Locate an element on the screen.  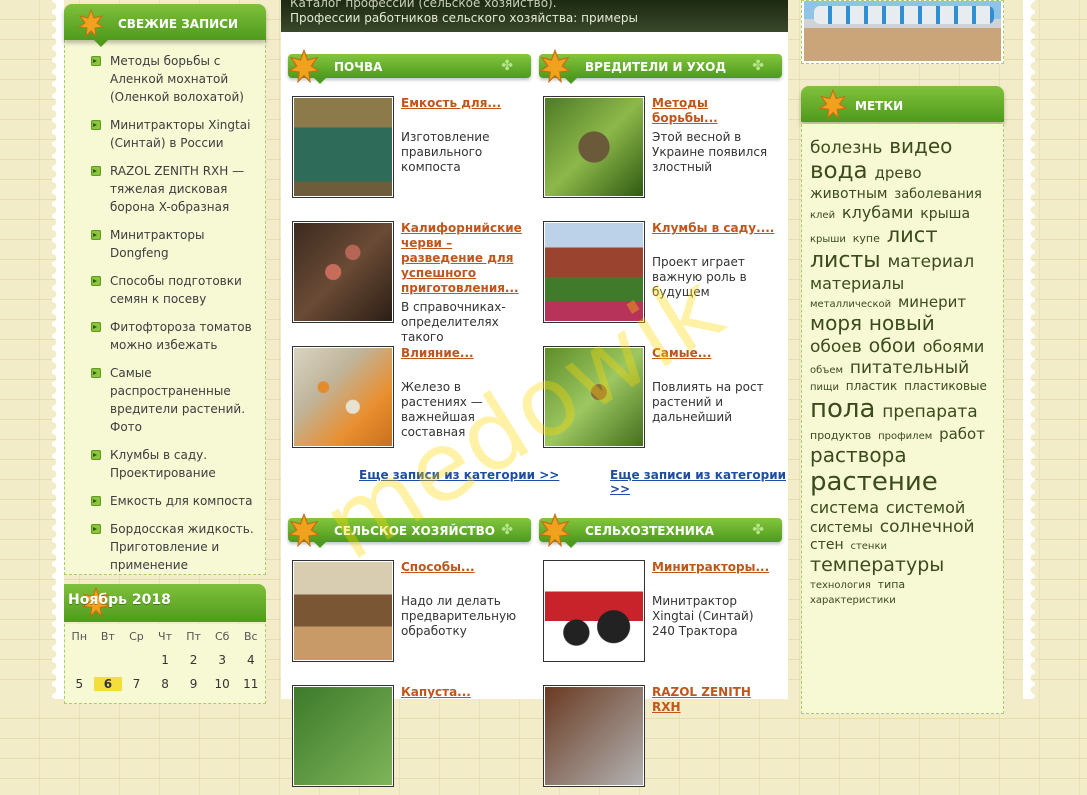
tag-link: пластик is located at coordinates (872, 386).